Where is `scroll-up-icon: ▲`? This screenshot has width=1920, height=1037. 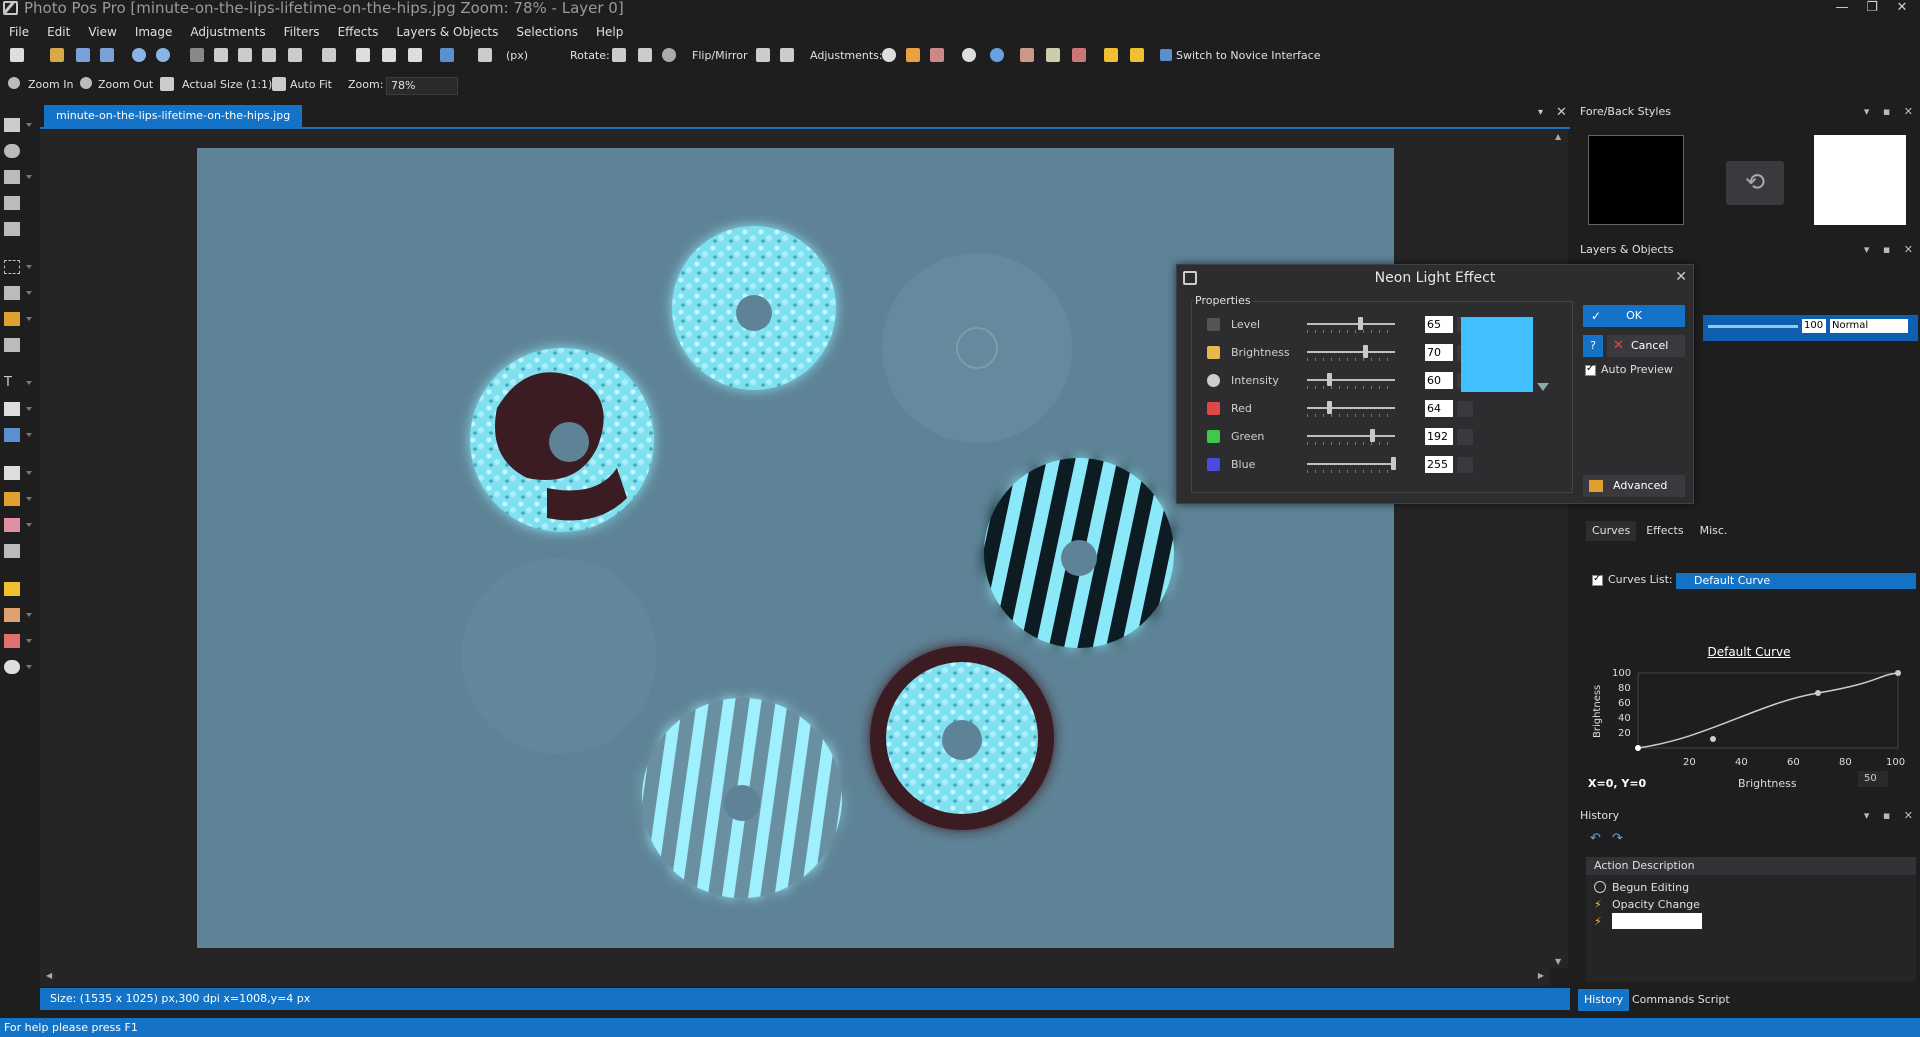 scroll-up-icon: ▲ is located at coordinates (1558, 136).